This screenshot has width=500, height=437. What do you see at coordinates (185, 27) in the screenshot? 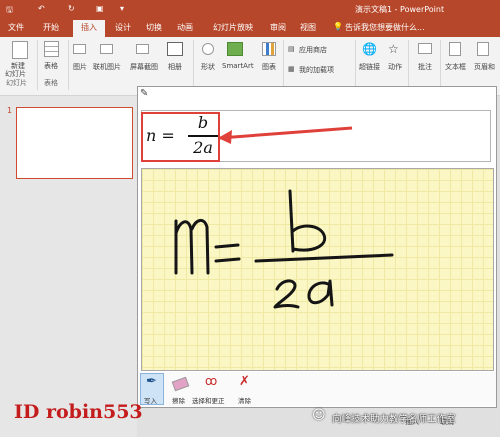
I see `tab-animations: 动画` at bounding box center [185, 27].